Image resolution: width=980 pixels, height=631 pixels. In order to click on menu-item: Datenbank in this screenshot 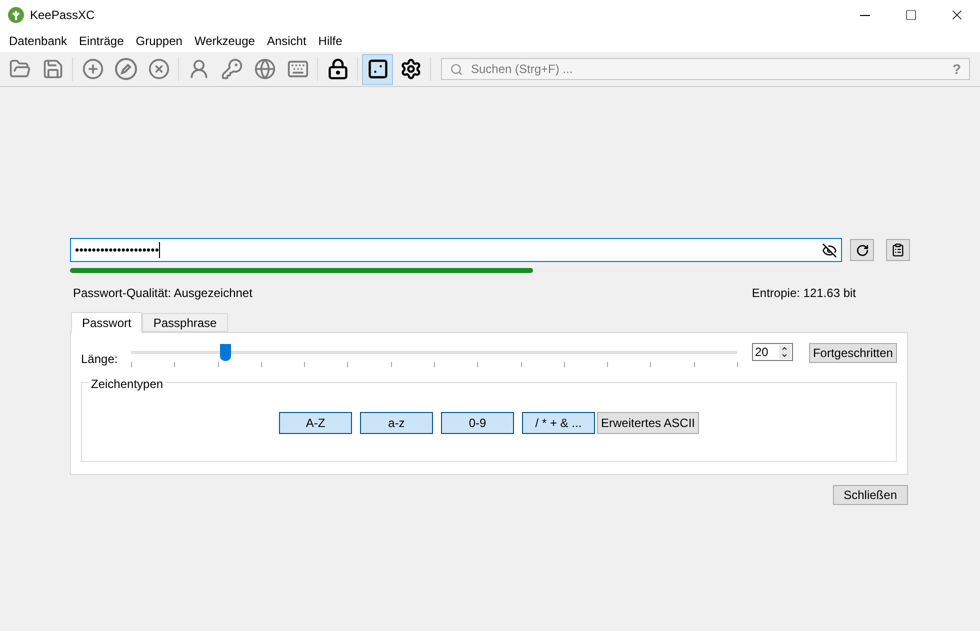, I will do `click(38, 41)`.